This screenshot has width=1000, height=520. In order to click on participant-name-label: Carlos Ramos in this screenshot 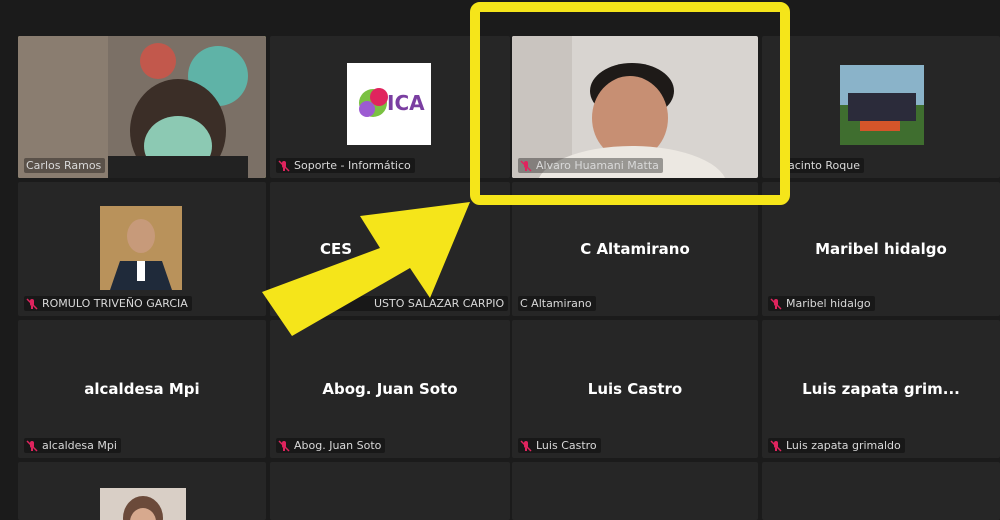, I will do `click(65, 165)`.